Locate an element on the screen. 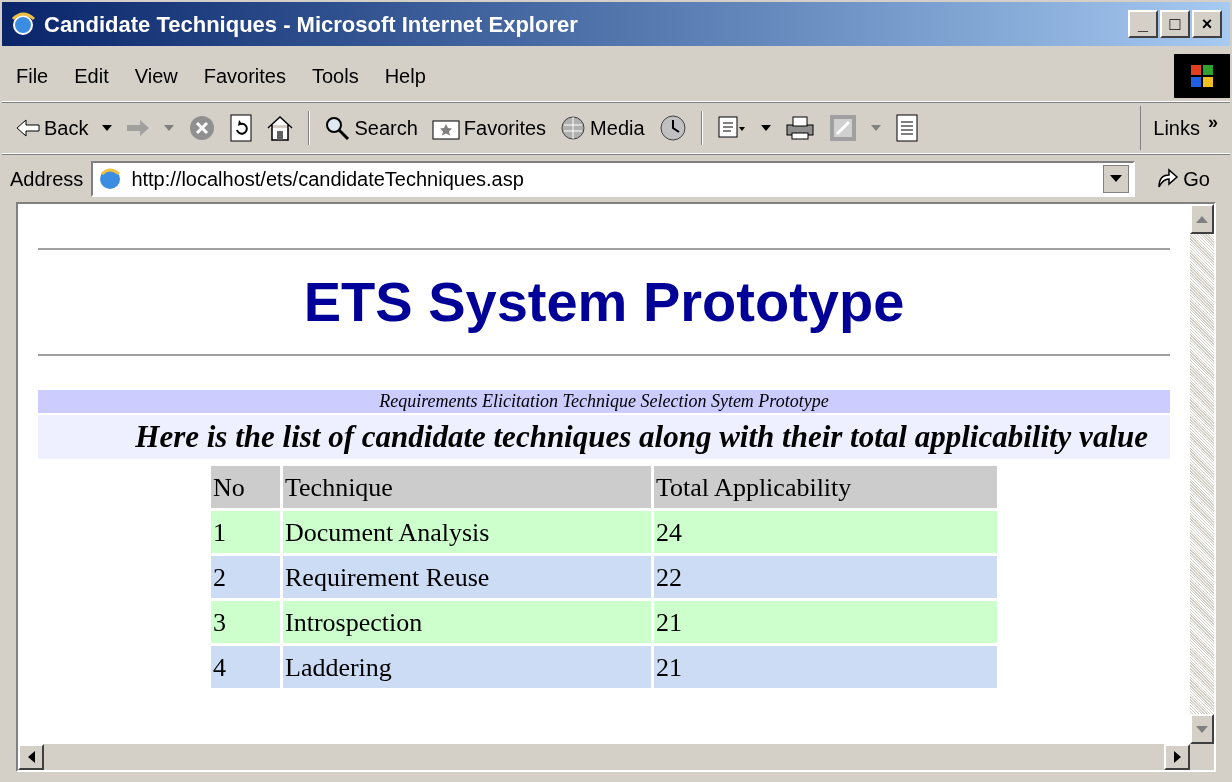 The width and height of the screenshot is (1232, 782). scroll-down-button is located at coordinates (1202, 729).